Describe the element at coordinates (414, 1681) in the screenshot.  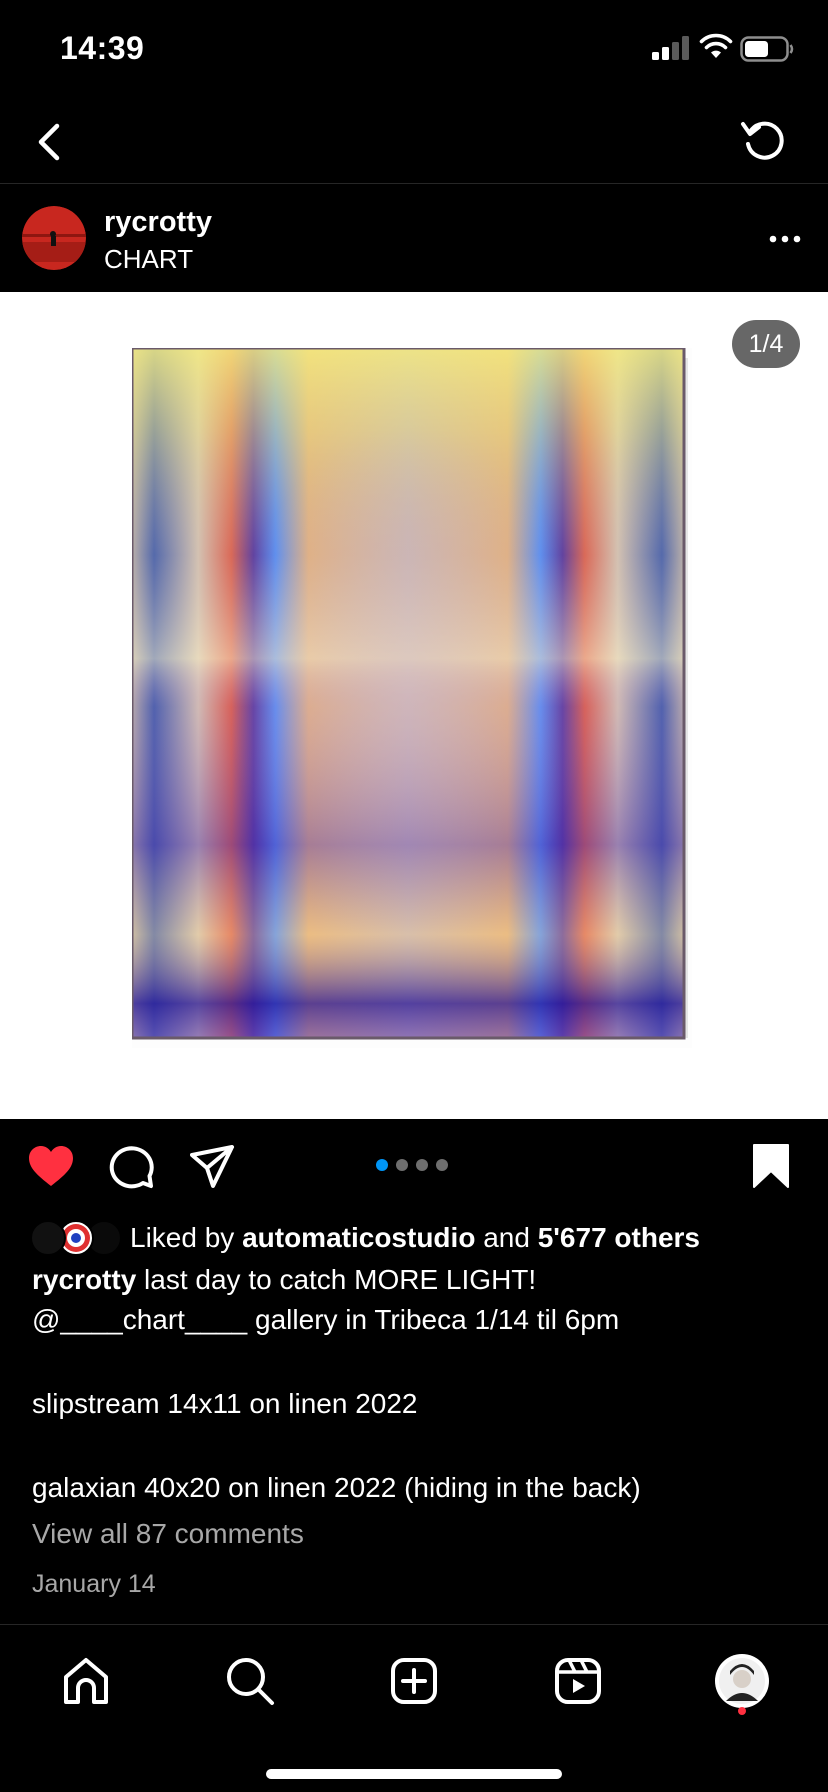
I see `create-icon` at that location.